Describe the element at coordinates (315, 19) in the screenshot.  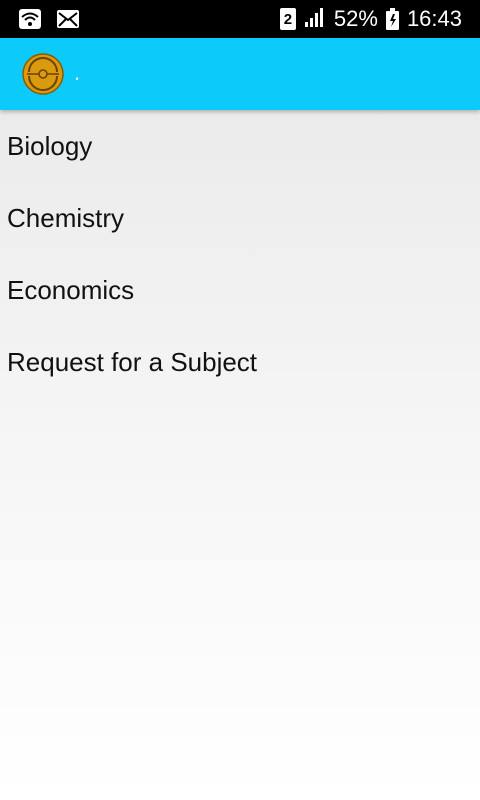
I see `signal-icon` at that location.